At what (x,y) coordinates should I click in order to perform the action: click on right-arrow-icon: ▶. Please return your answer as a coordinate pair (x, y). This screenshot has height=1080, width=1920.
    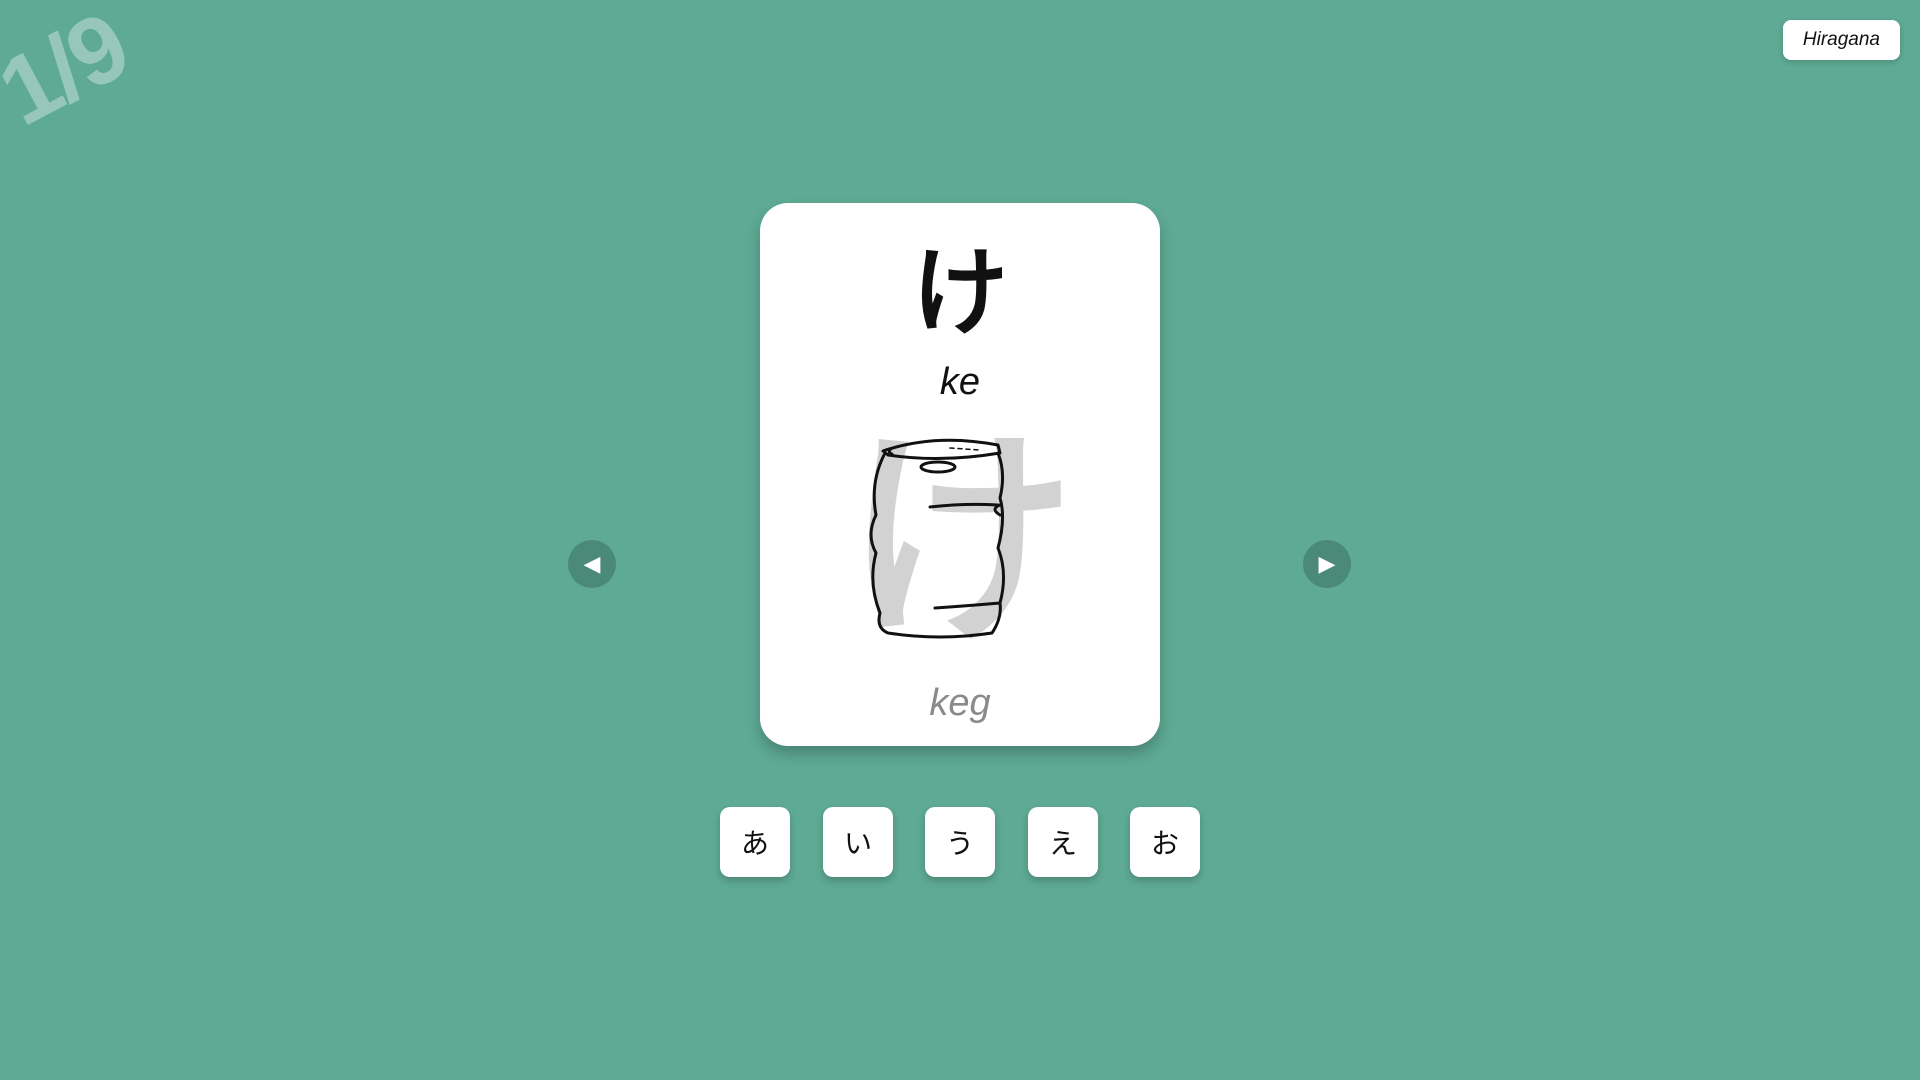
    Looking at the image, I should click on (1327, 564).